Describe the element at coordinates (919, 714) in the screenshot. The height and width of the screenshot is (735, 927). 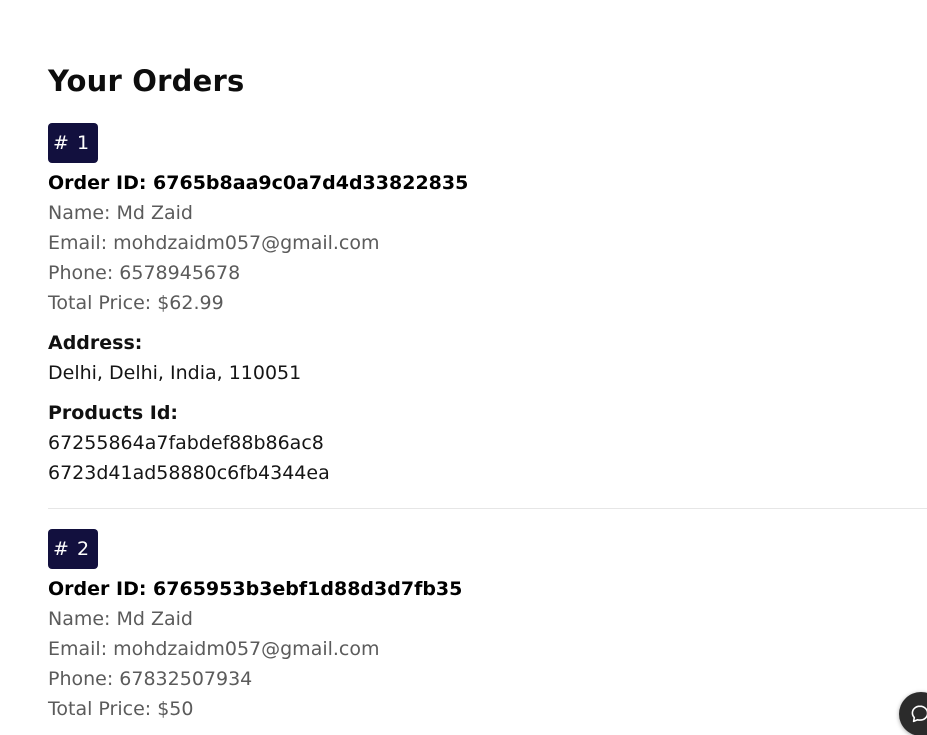
I see `chat-bubble-icon` at that location.